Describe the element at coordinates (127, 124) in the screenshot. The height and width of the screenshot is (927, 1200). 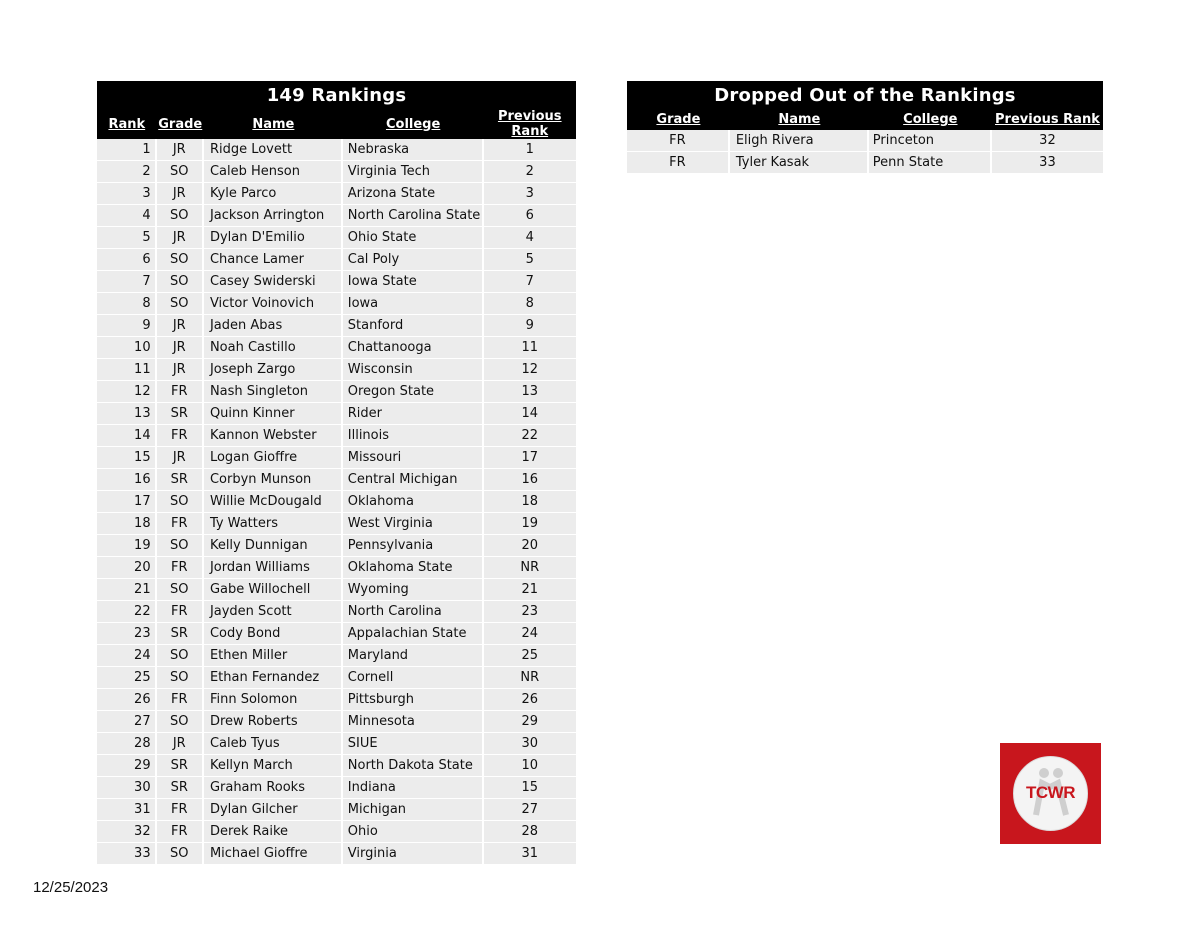
I see `header-rank: Rank` at that location.